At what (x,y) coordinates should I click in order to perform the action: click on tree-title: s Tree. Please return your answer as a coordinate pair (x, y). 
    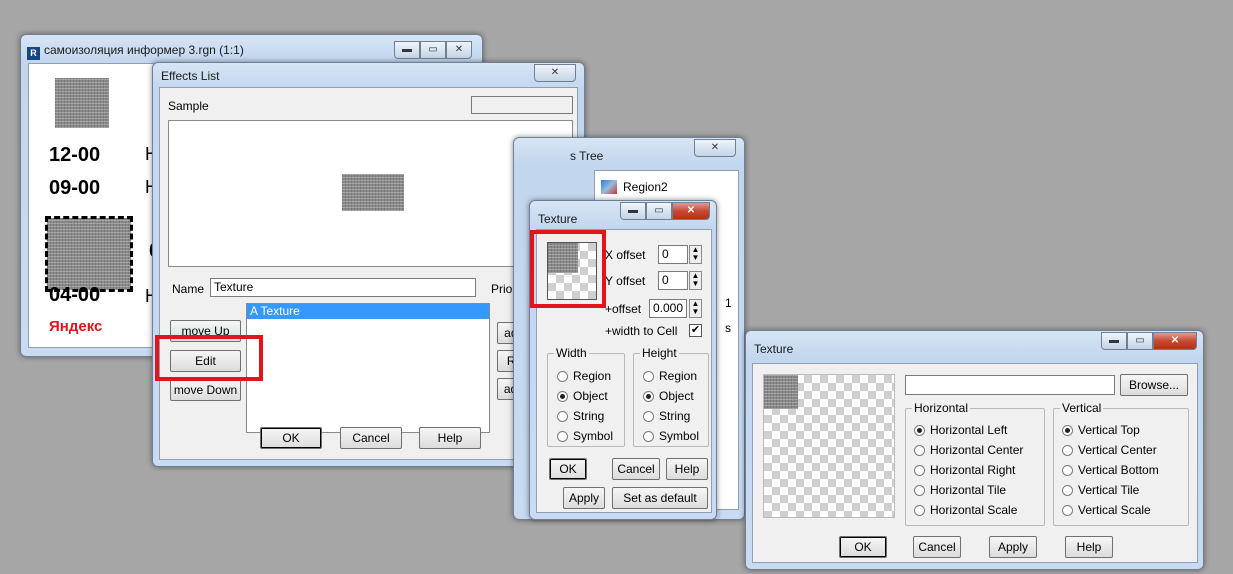
    Looking at the image, I should click on (587, 156).